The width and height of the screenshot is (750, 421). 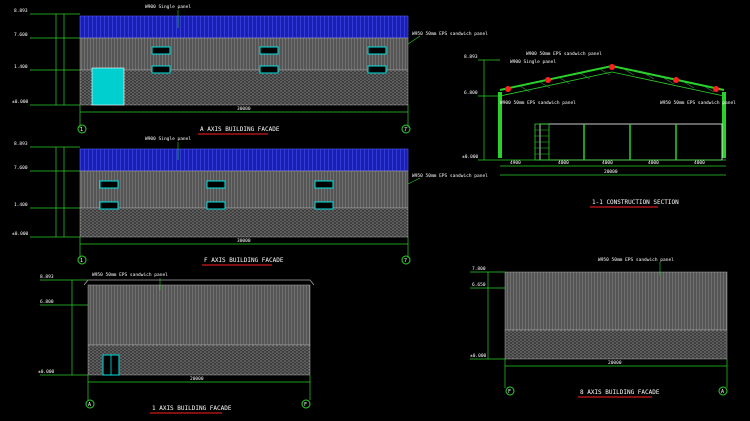 I want to click on facade-title: A AXIS BUILDING FACADE, so click(x=240, y=129).